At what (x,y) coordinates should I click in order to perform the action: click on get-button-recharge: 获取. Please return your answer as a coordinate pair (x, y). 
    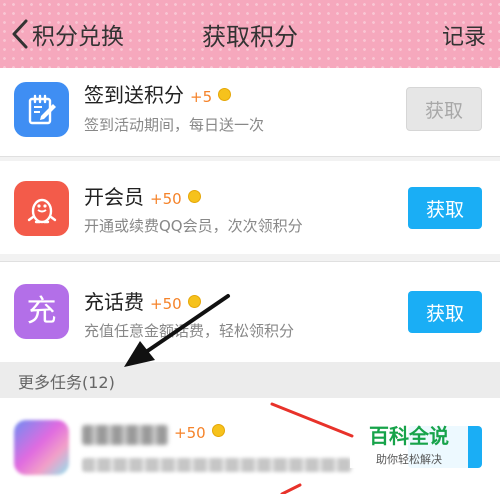
    Looking at the image, I should click on (445, 312).